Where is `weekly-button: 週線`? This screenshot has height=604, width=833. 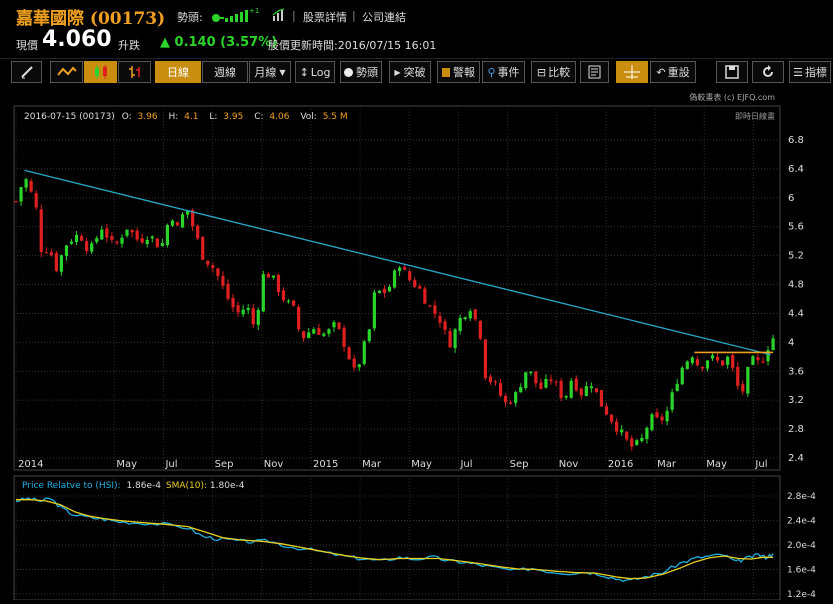 weekly-button: 週線 is located at coordinates (225, 72).